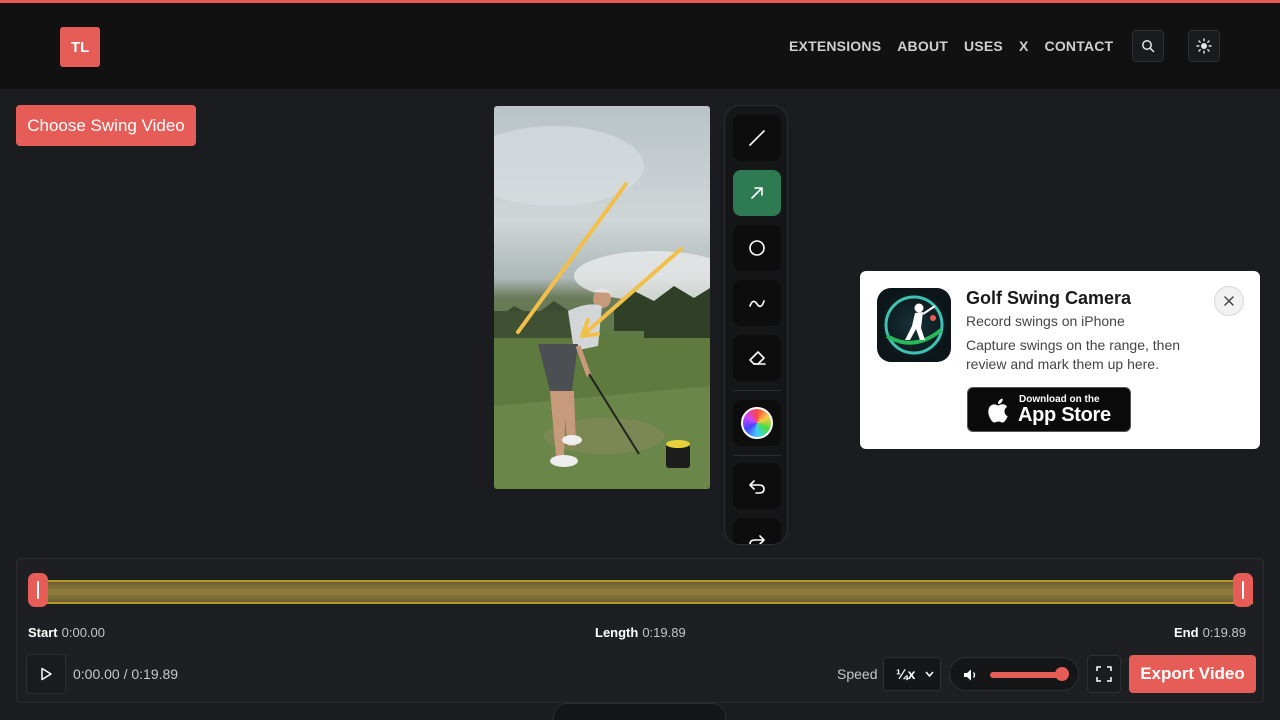  What do you see at coordinates (959, 46) in the screenshot?
I see `main-nav: EXTENSIONS ABOUT USES X CONTACT` at bounding box center [959, 46].